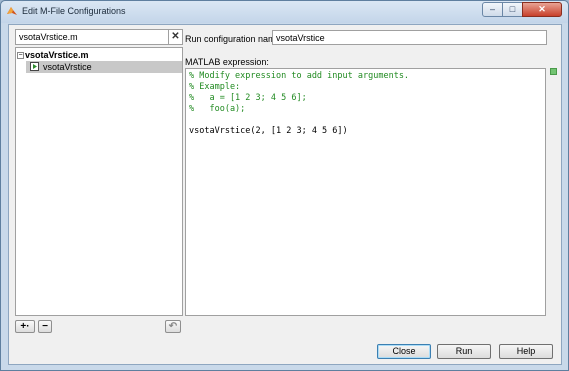 The width and height of the screenshot is (569, 371). Describe the element at coordinates (74, 11) in the screenshot. I see `window-title: Edit M-File Configurations` at that location.